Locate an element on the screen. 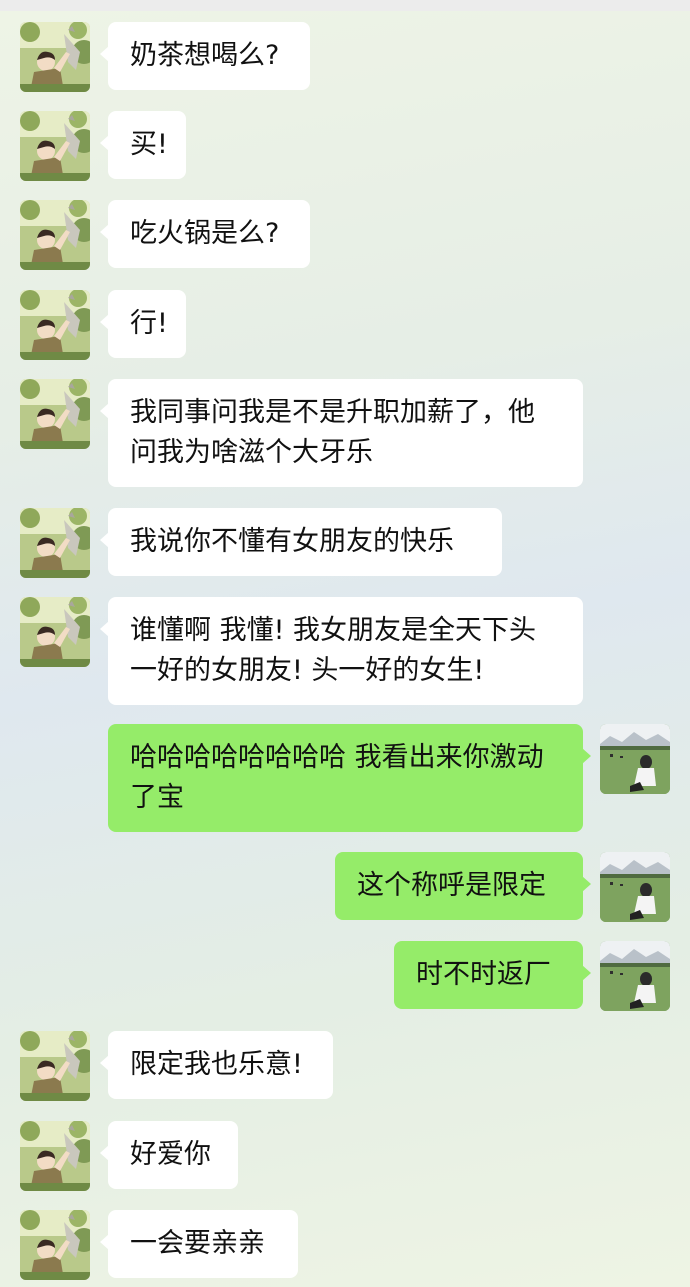  message-bubble: 一会要亲亲 is located at coordinates (199, 1244).